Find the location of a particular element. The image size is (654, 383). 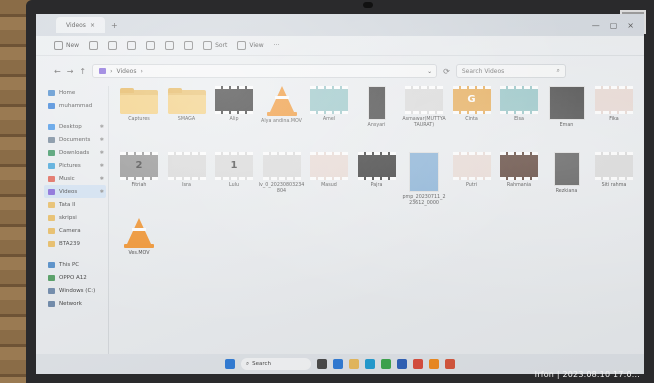

file-name: Asmawar(MUTTYA TAURAT) is located at coordinates (424, 122).